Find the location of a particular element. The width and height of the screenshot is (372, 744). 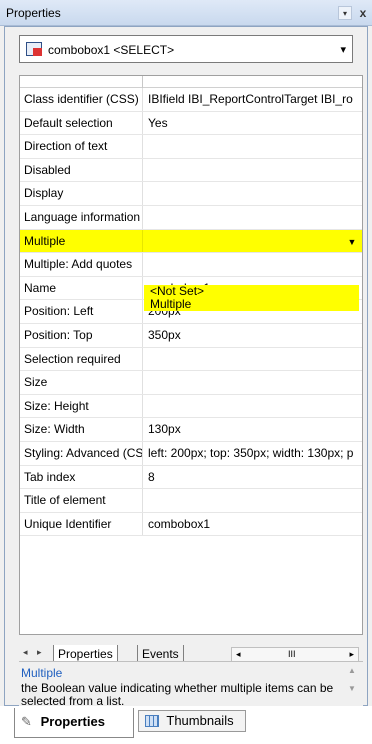

property-row: Tab index 8 is located at coordinates (191, 477).